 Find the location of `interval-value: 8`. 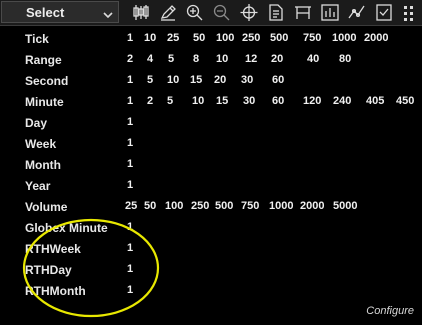

interval-value: 8 is located at coordinates (196, 59).